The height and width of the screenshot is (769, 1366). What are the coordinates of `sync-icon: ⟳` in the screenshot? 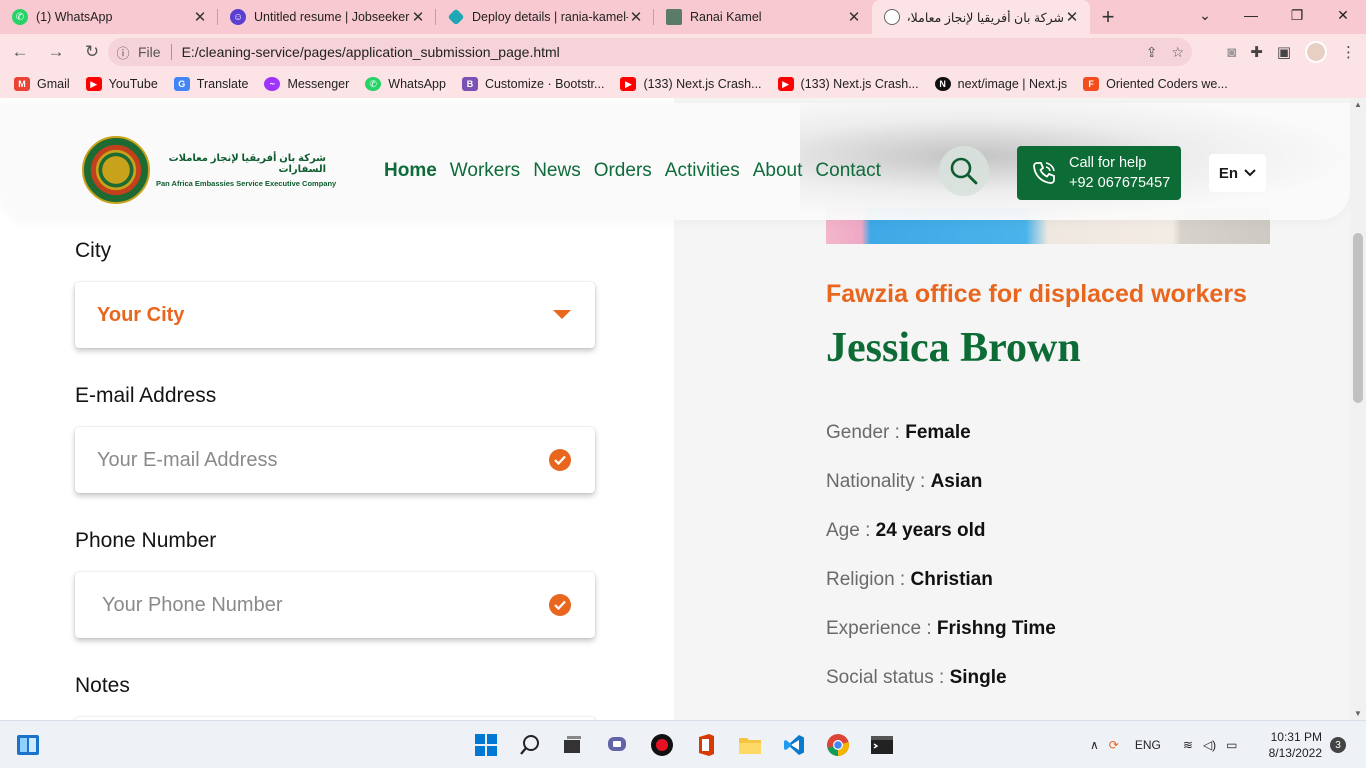 It's located at (1114, 745).